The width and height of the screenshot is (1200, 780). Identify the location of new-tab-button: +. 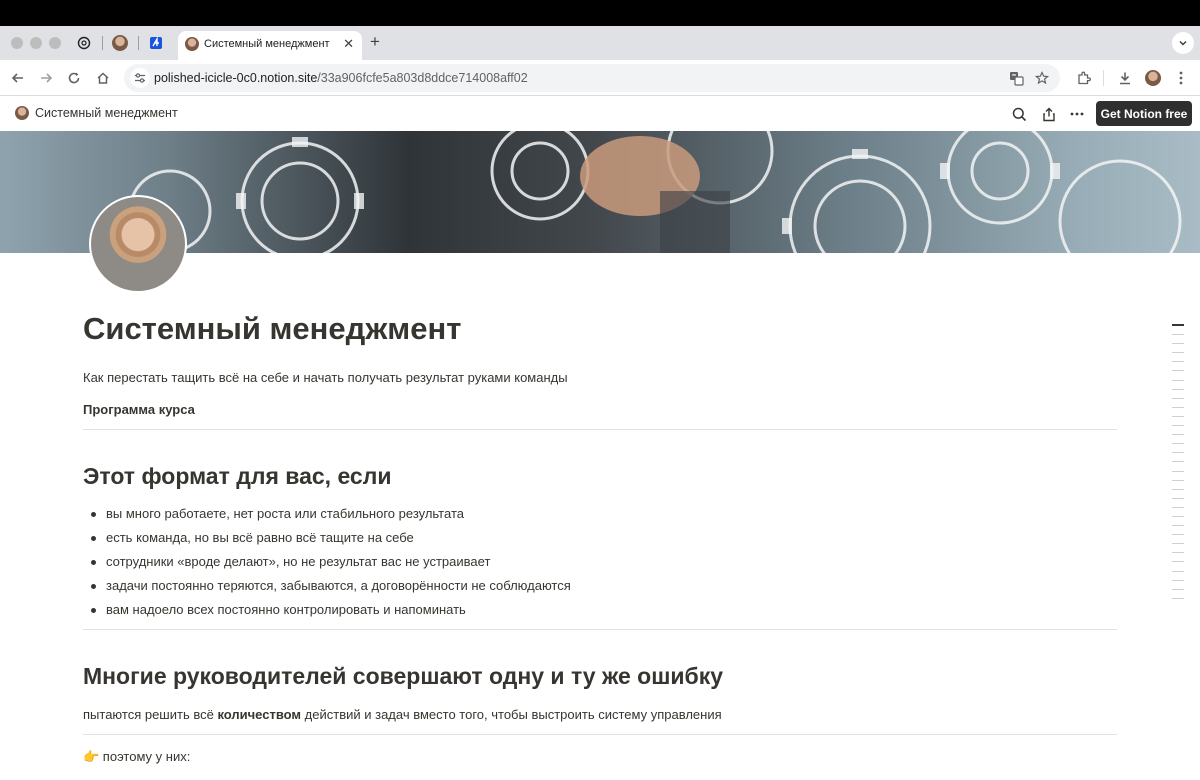
(375, 42).